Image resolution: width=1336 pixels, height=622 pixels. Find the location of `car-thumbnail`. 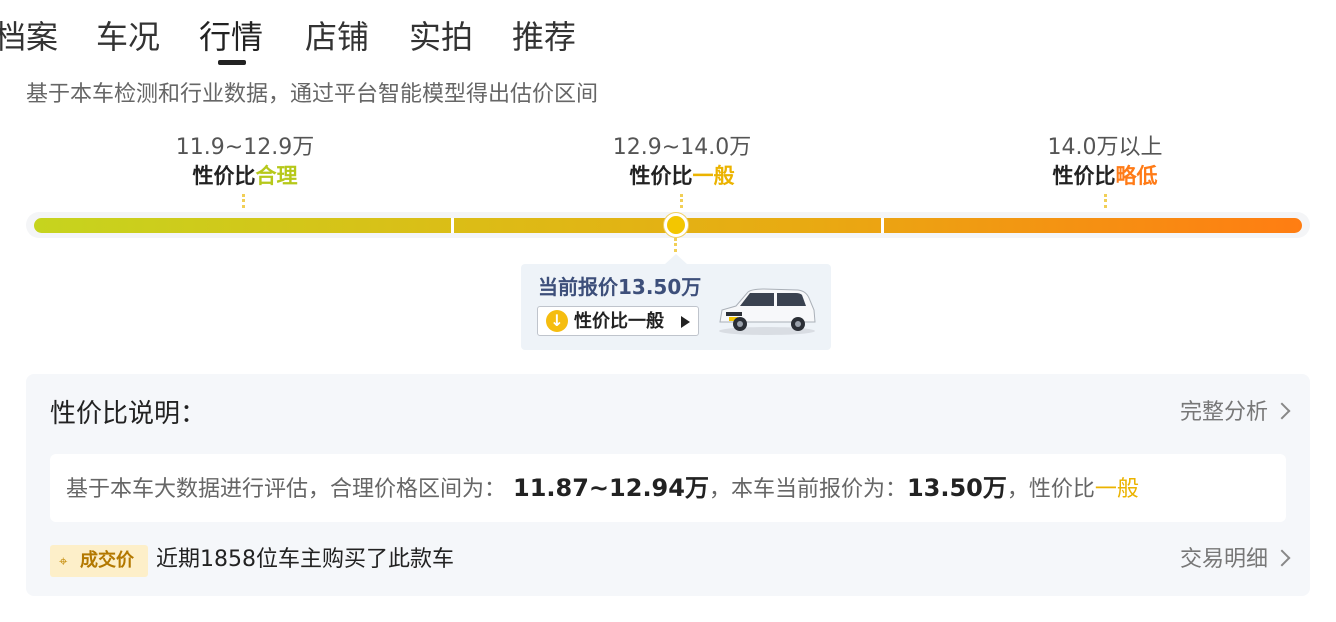

car-thumbnail is located at coordinates (767, 311).